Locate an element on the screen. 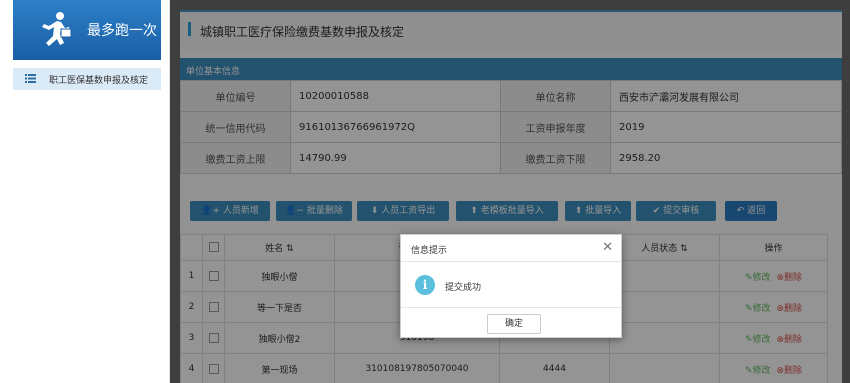 The width and height of the screenshot is (850, 383). sidebar-item-medical-insurance: 职工医保基数申报及核定 is located at coordinates (87, 79).